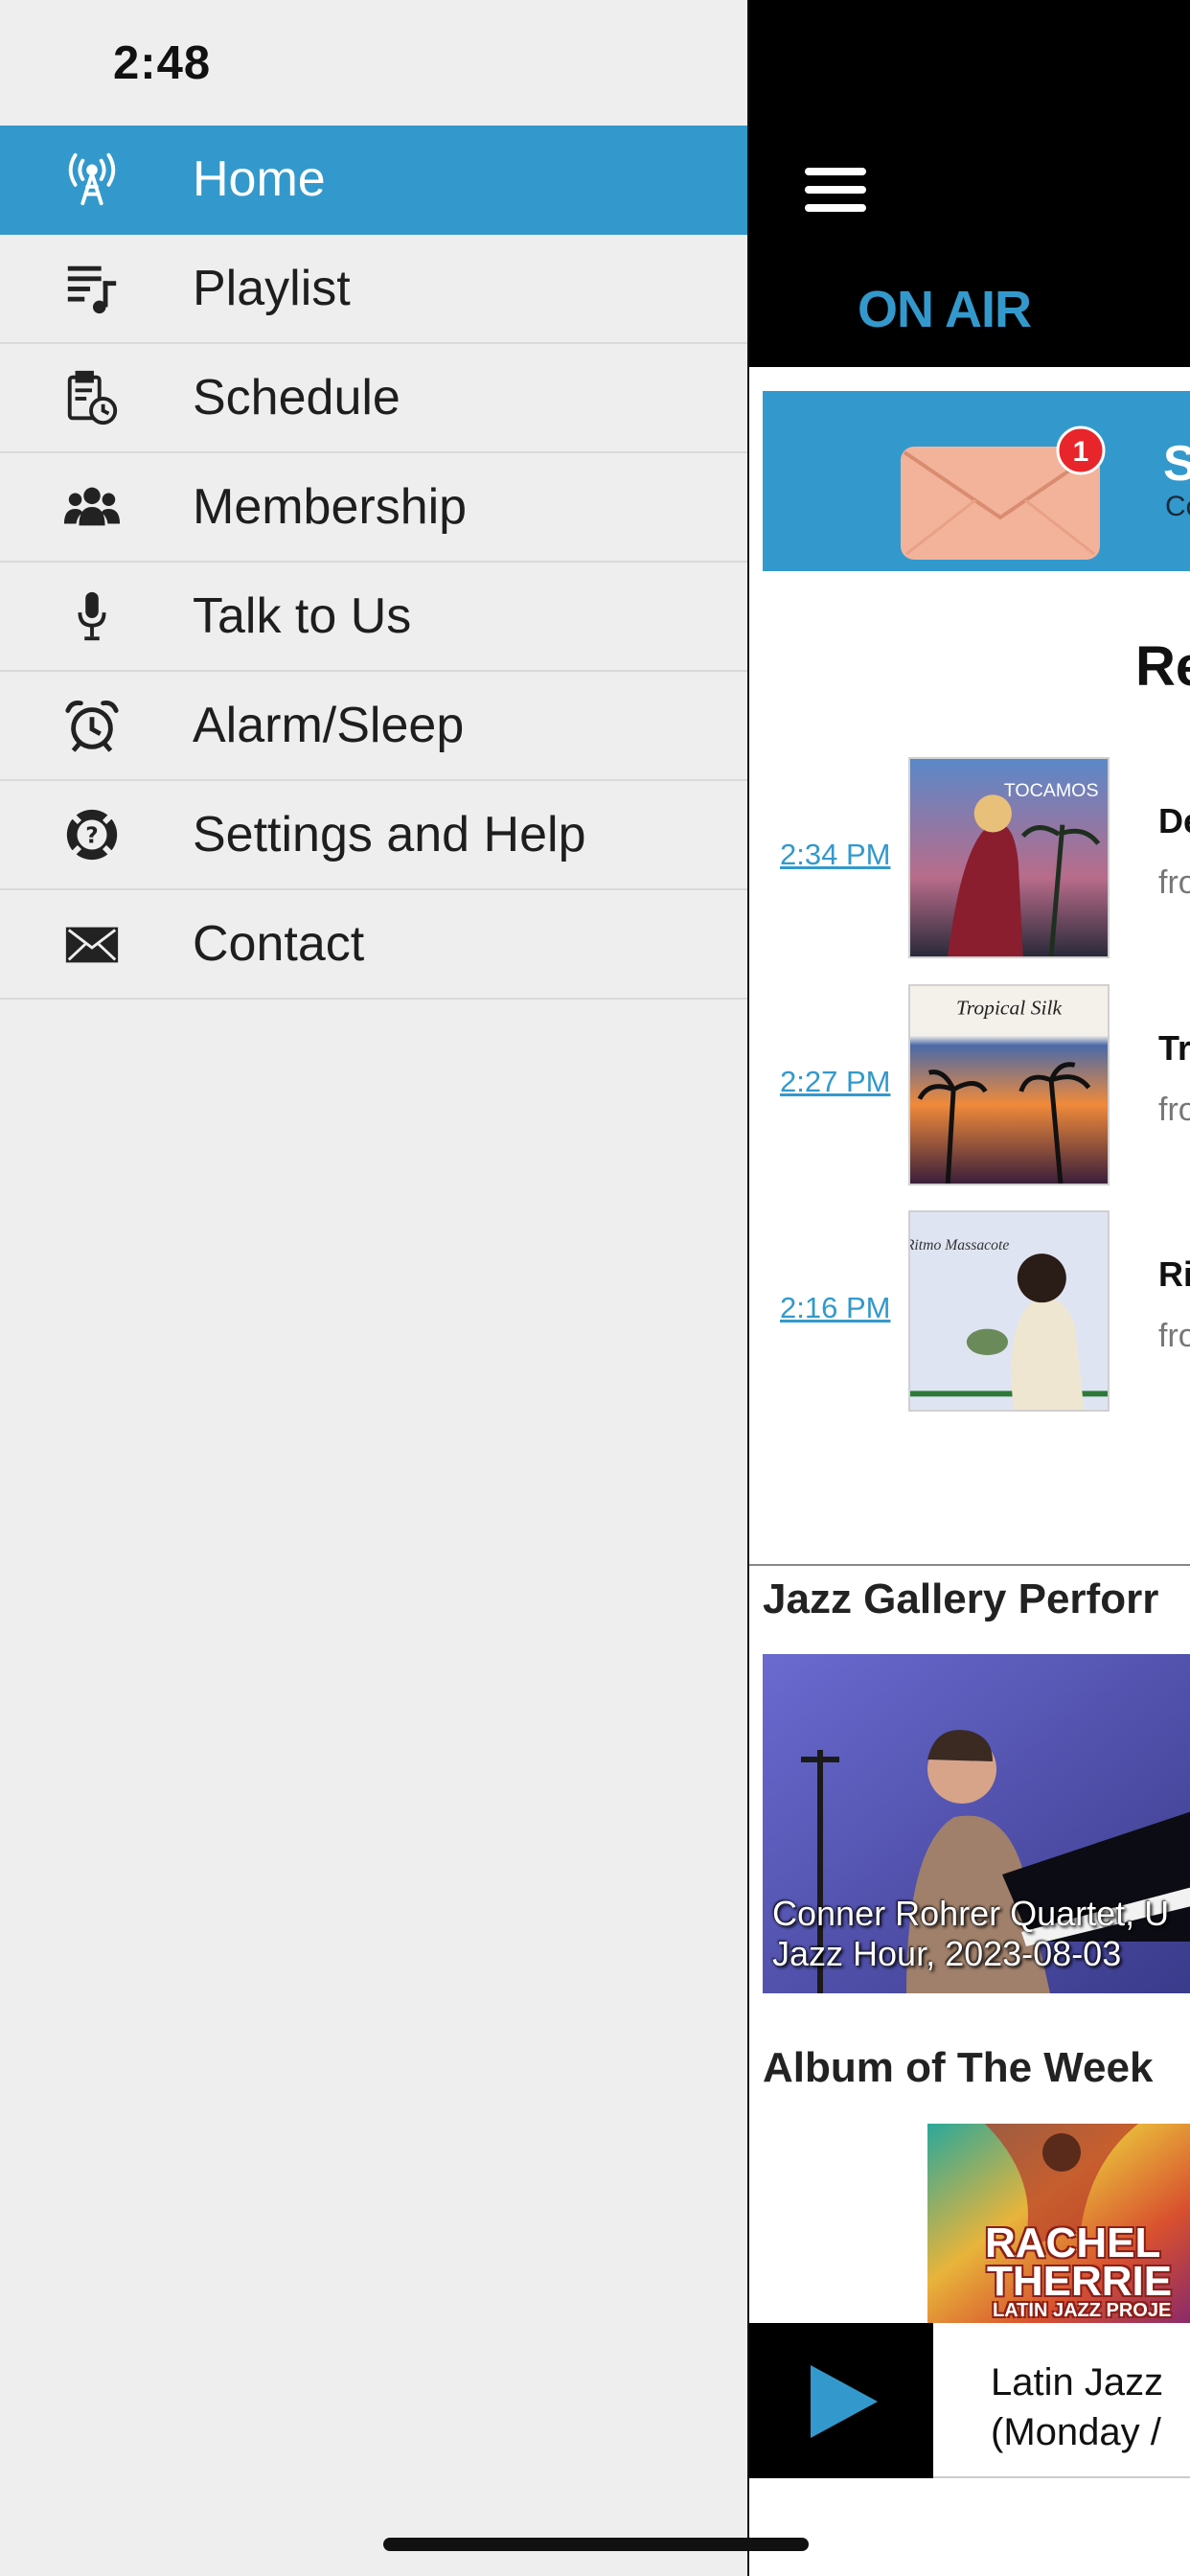  Describe the element at coordinates (1174, 820) in the screenshot. I see `track-title: De` at that location.